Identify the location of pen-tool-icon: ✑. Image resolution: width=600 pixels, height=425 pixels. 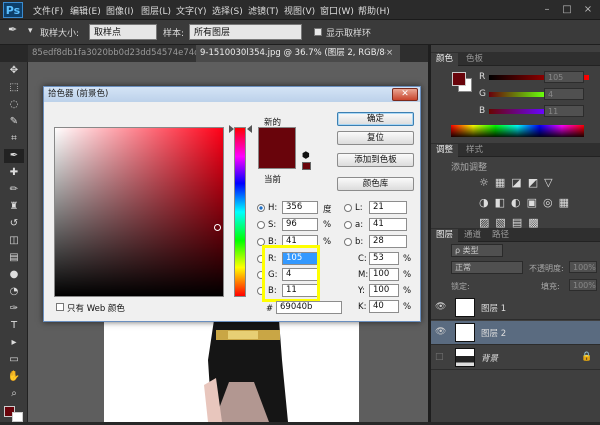
(14, 309).